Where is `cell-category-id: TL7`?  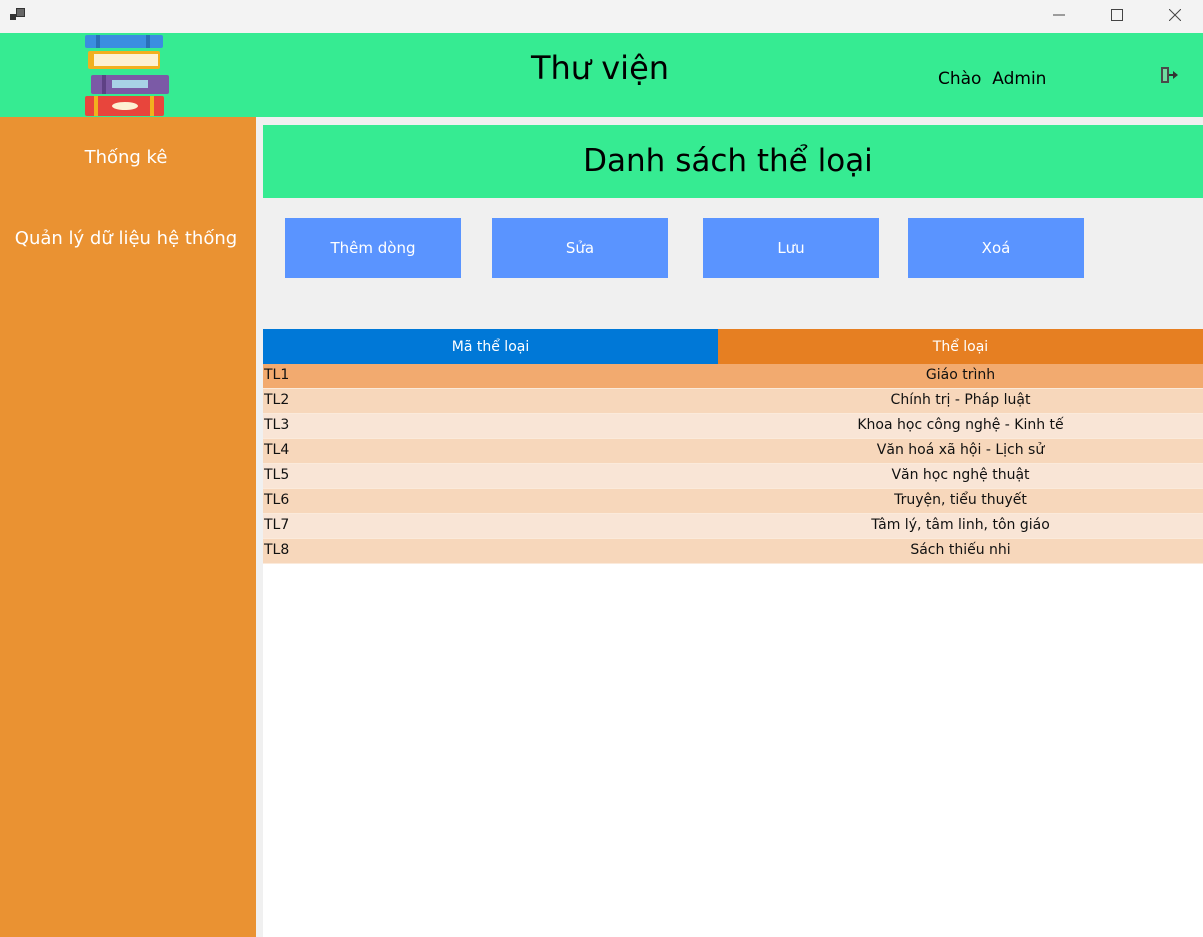 cell-category-id: TL7 is located at coordinates (276, 525).